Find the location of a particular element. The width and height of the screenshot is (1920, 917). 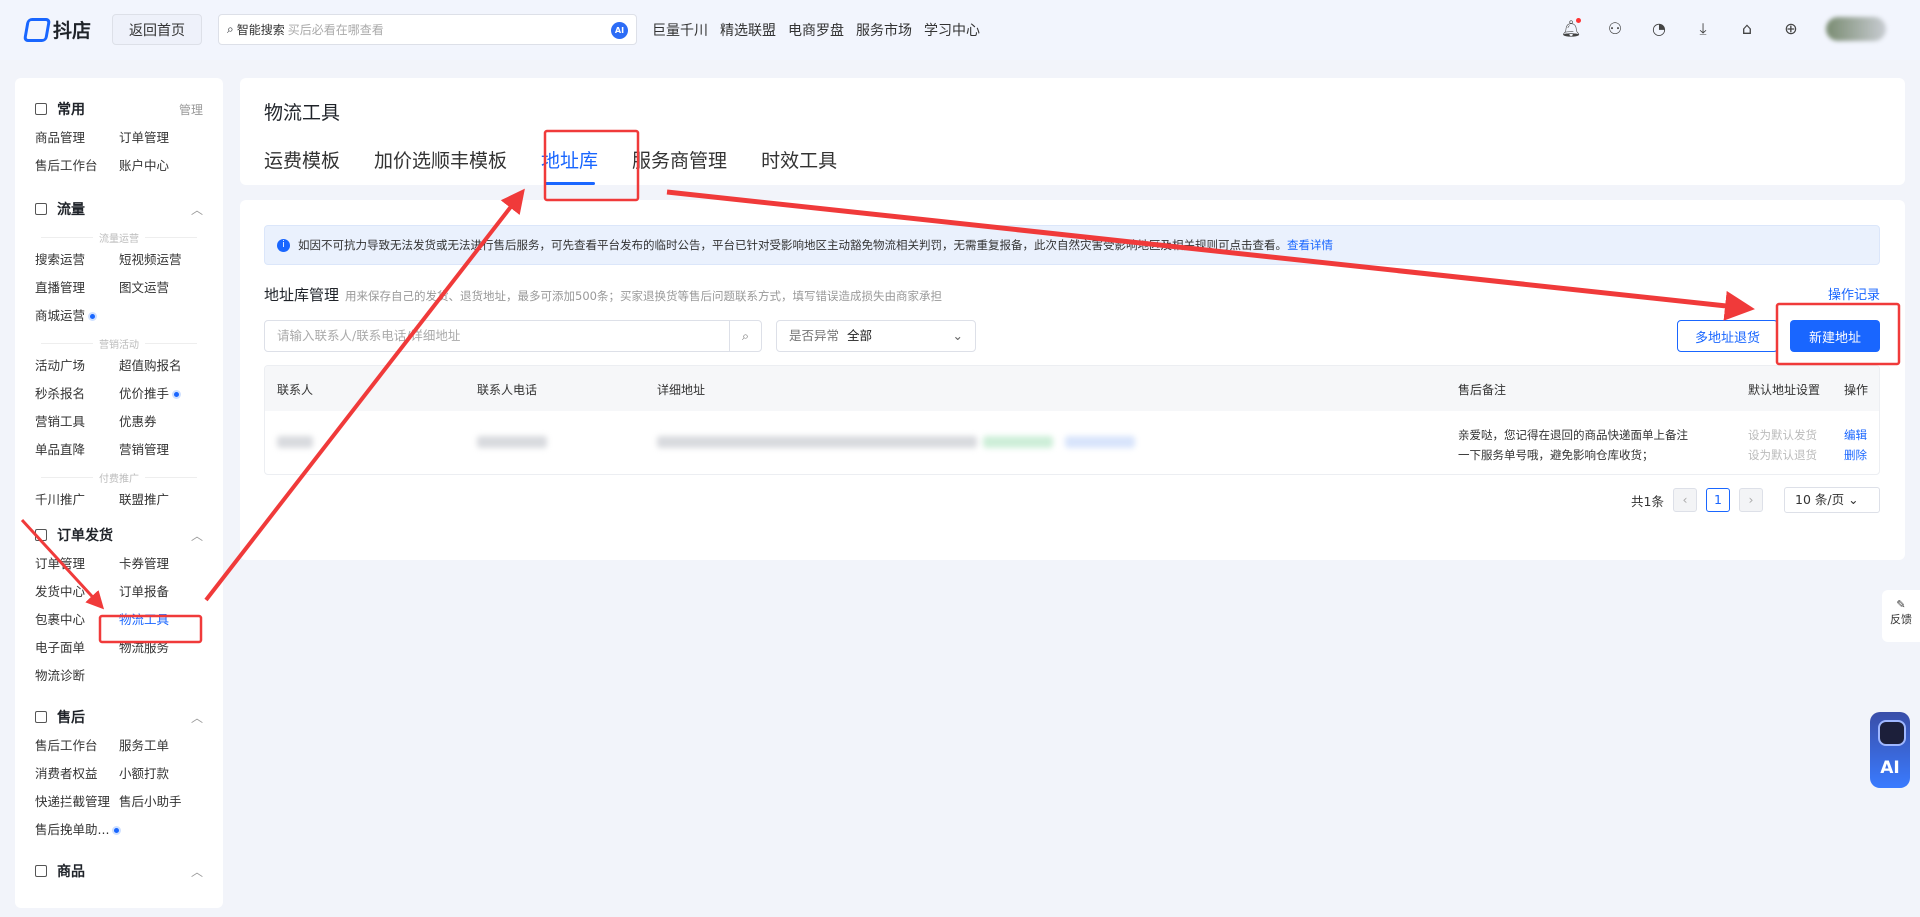

manage-link: 管理 is located at coordinates (191, 109).